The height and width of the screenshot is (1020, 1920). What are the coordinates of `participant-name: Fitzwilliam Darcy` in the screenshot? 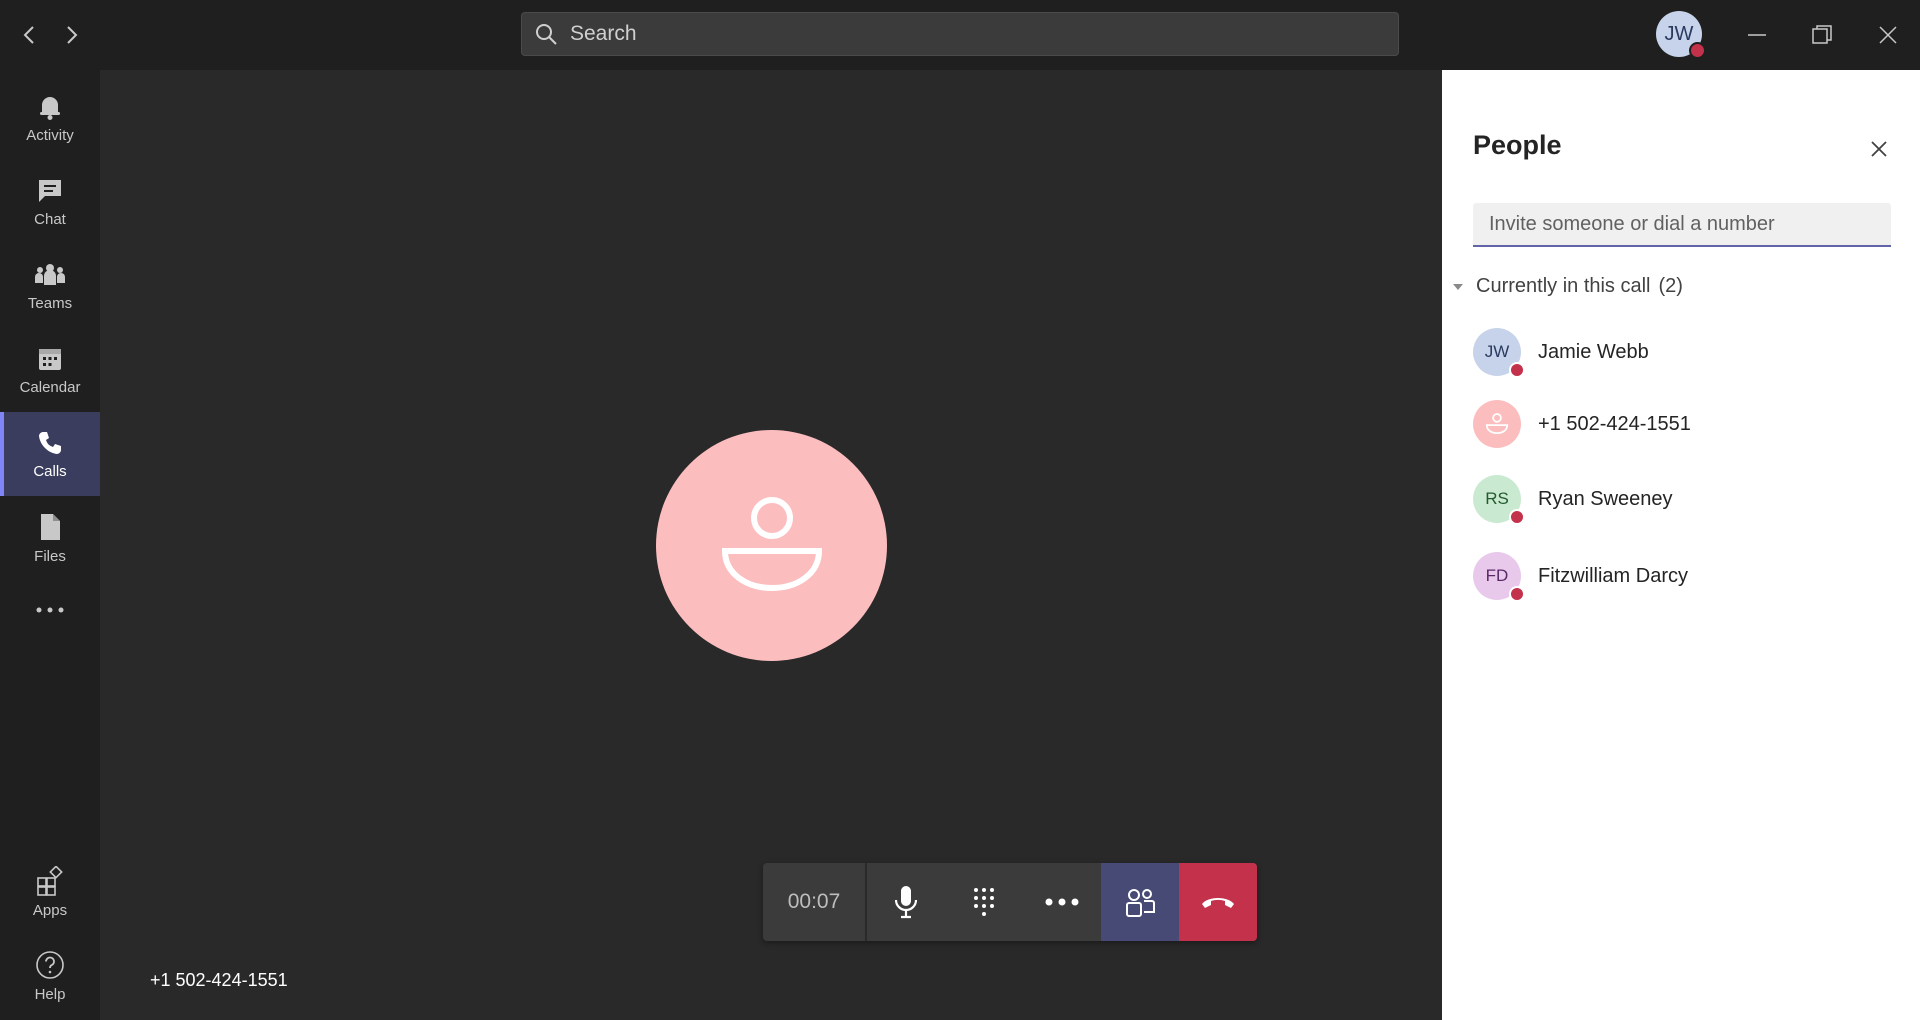 It's located at (1613, 575).